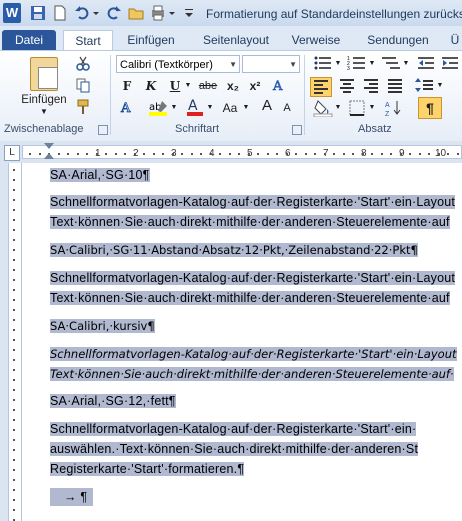 The height and width of the screenshot is (521, 462). I want to click on tab-seitenlayout: Seitenlayout, so click(236, 40).